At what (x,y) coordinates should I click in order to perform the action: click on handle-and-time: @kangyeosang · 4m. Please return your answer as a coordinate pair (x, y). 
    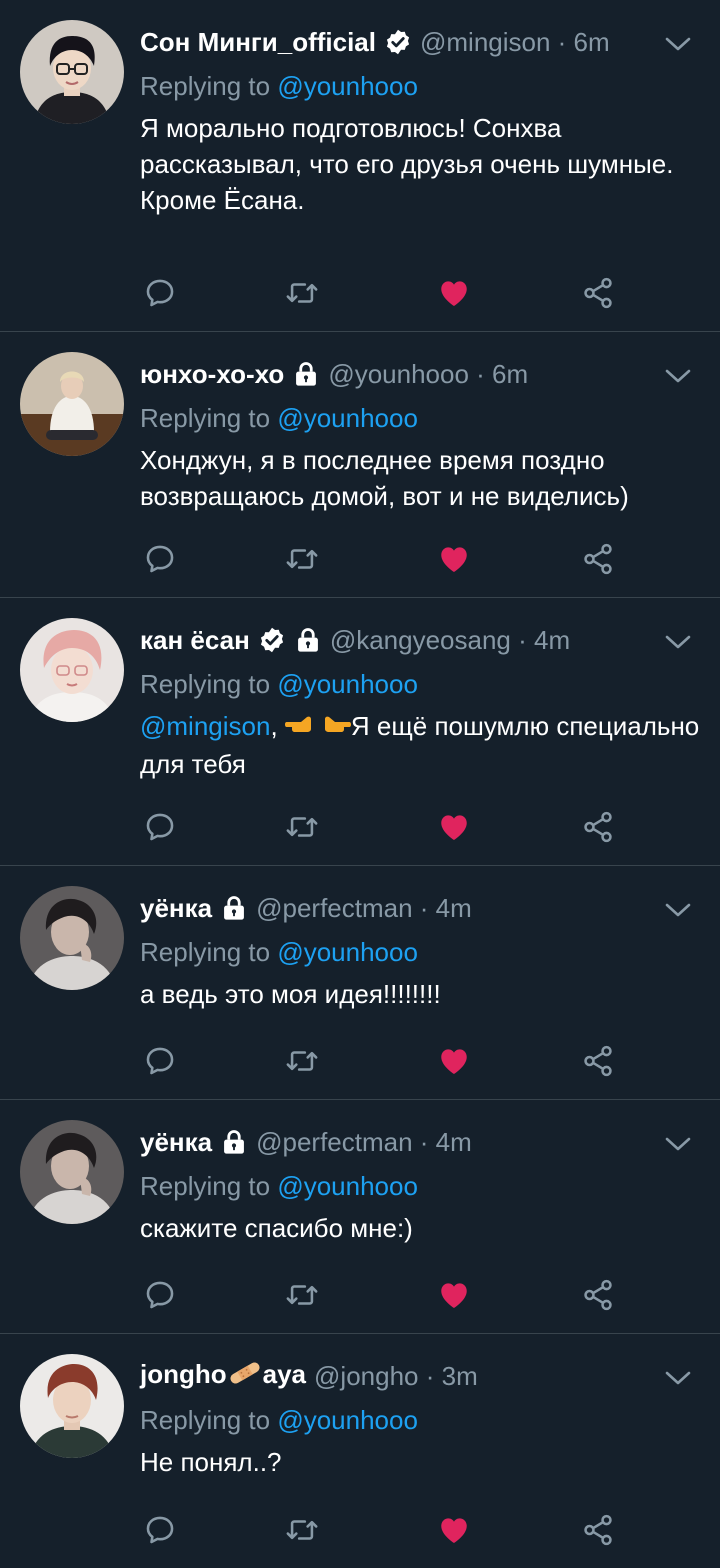
    Looking at the image, I should click on (450, 640).